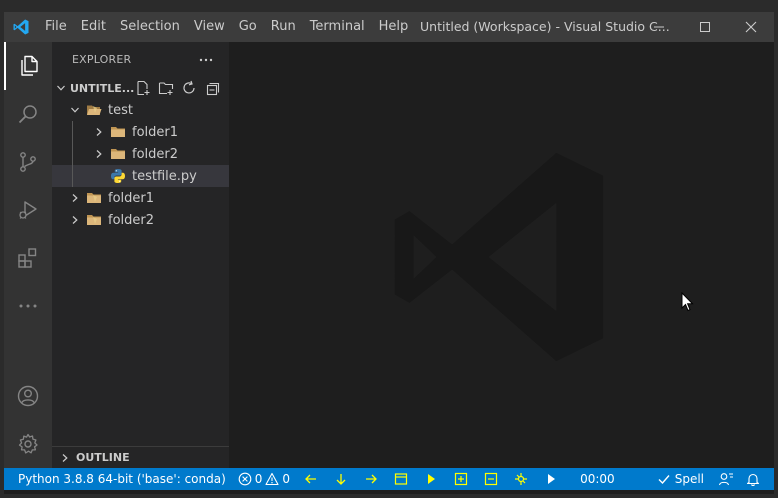 This screenshot has height=498, width=778. I want to click on source-control-activity-button, so click(28, 162).